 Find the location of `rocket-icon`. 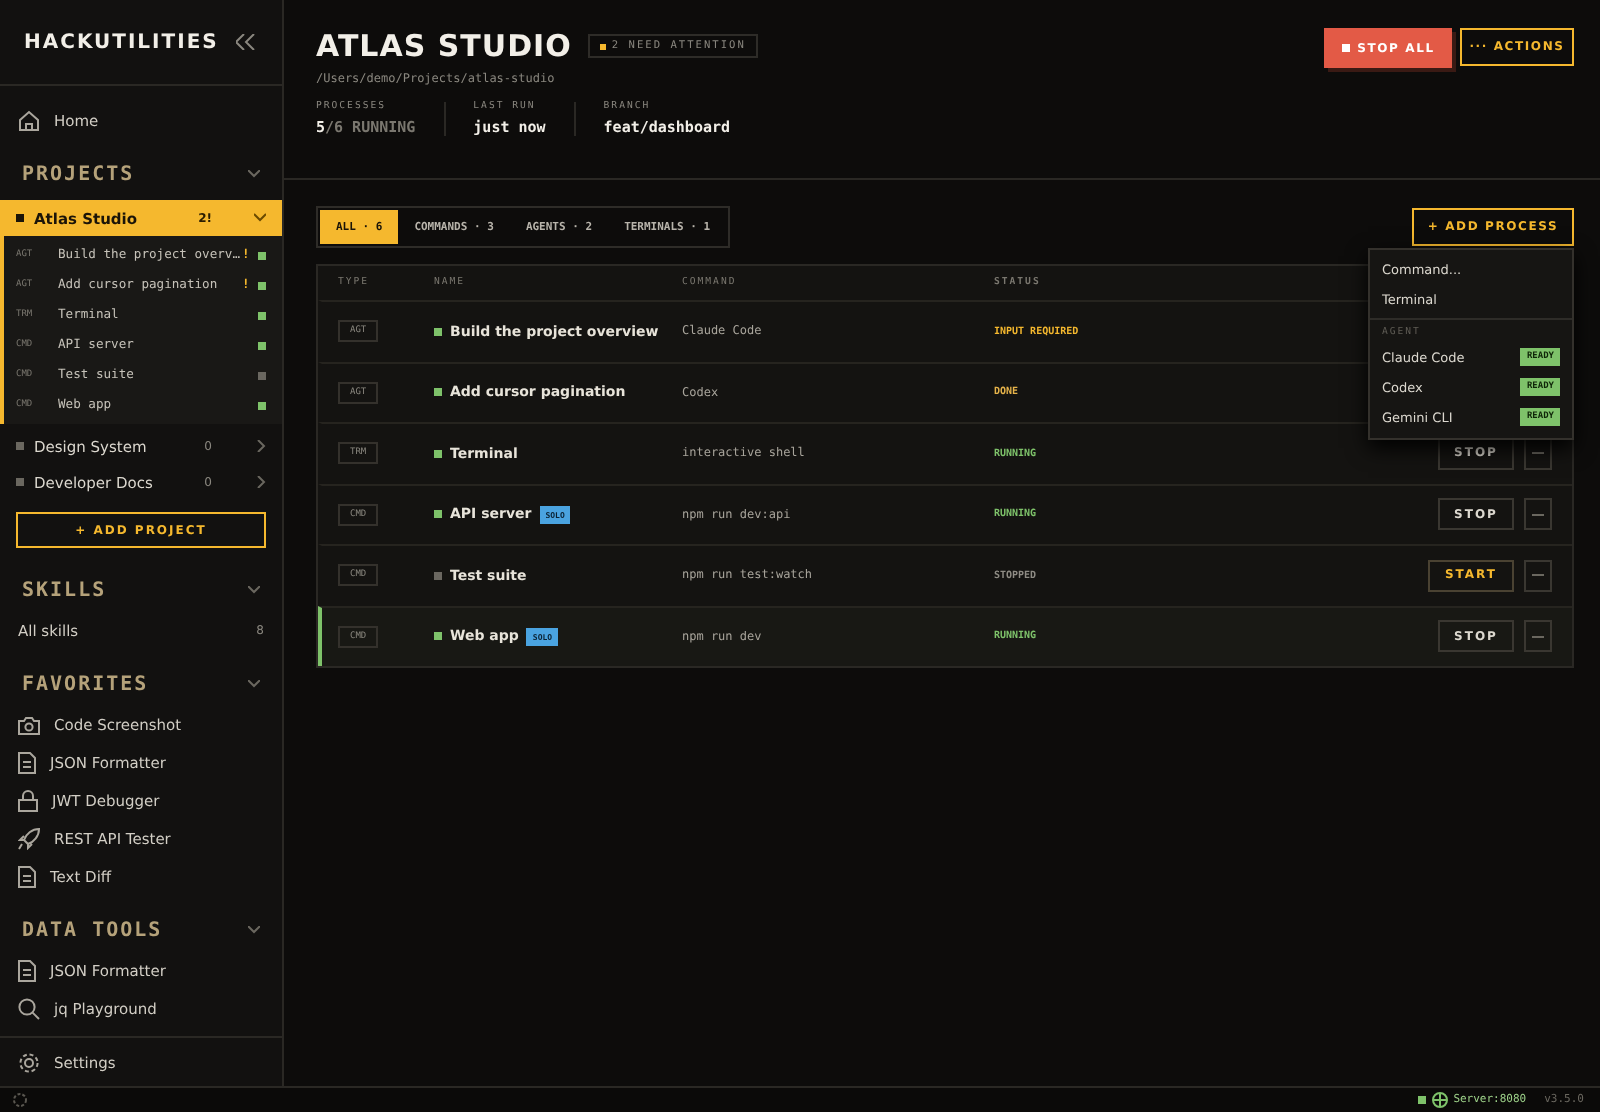

rocket-icon is located at coordinates (29, 839).